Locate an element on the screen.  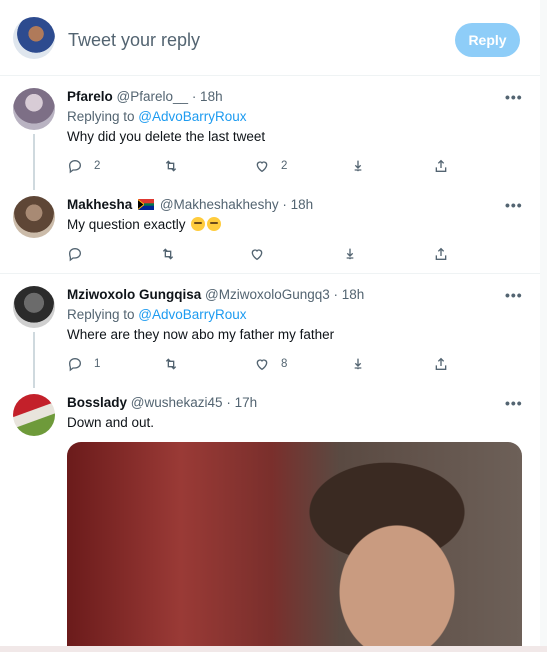
tweet-header: Bosslady @wushekazi45 · 17h is located at coordinates (162, 402).